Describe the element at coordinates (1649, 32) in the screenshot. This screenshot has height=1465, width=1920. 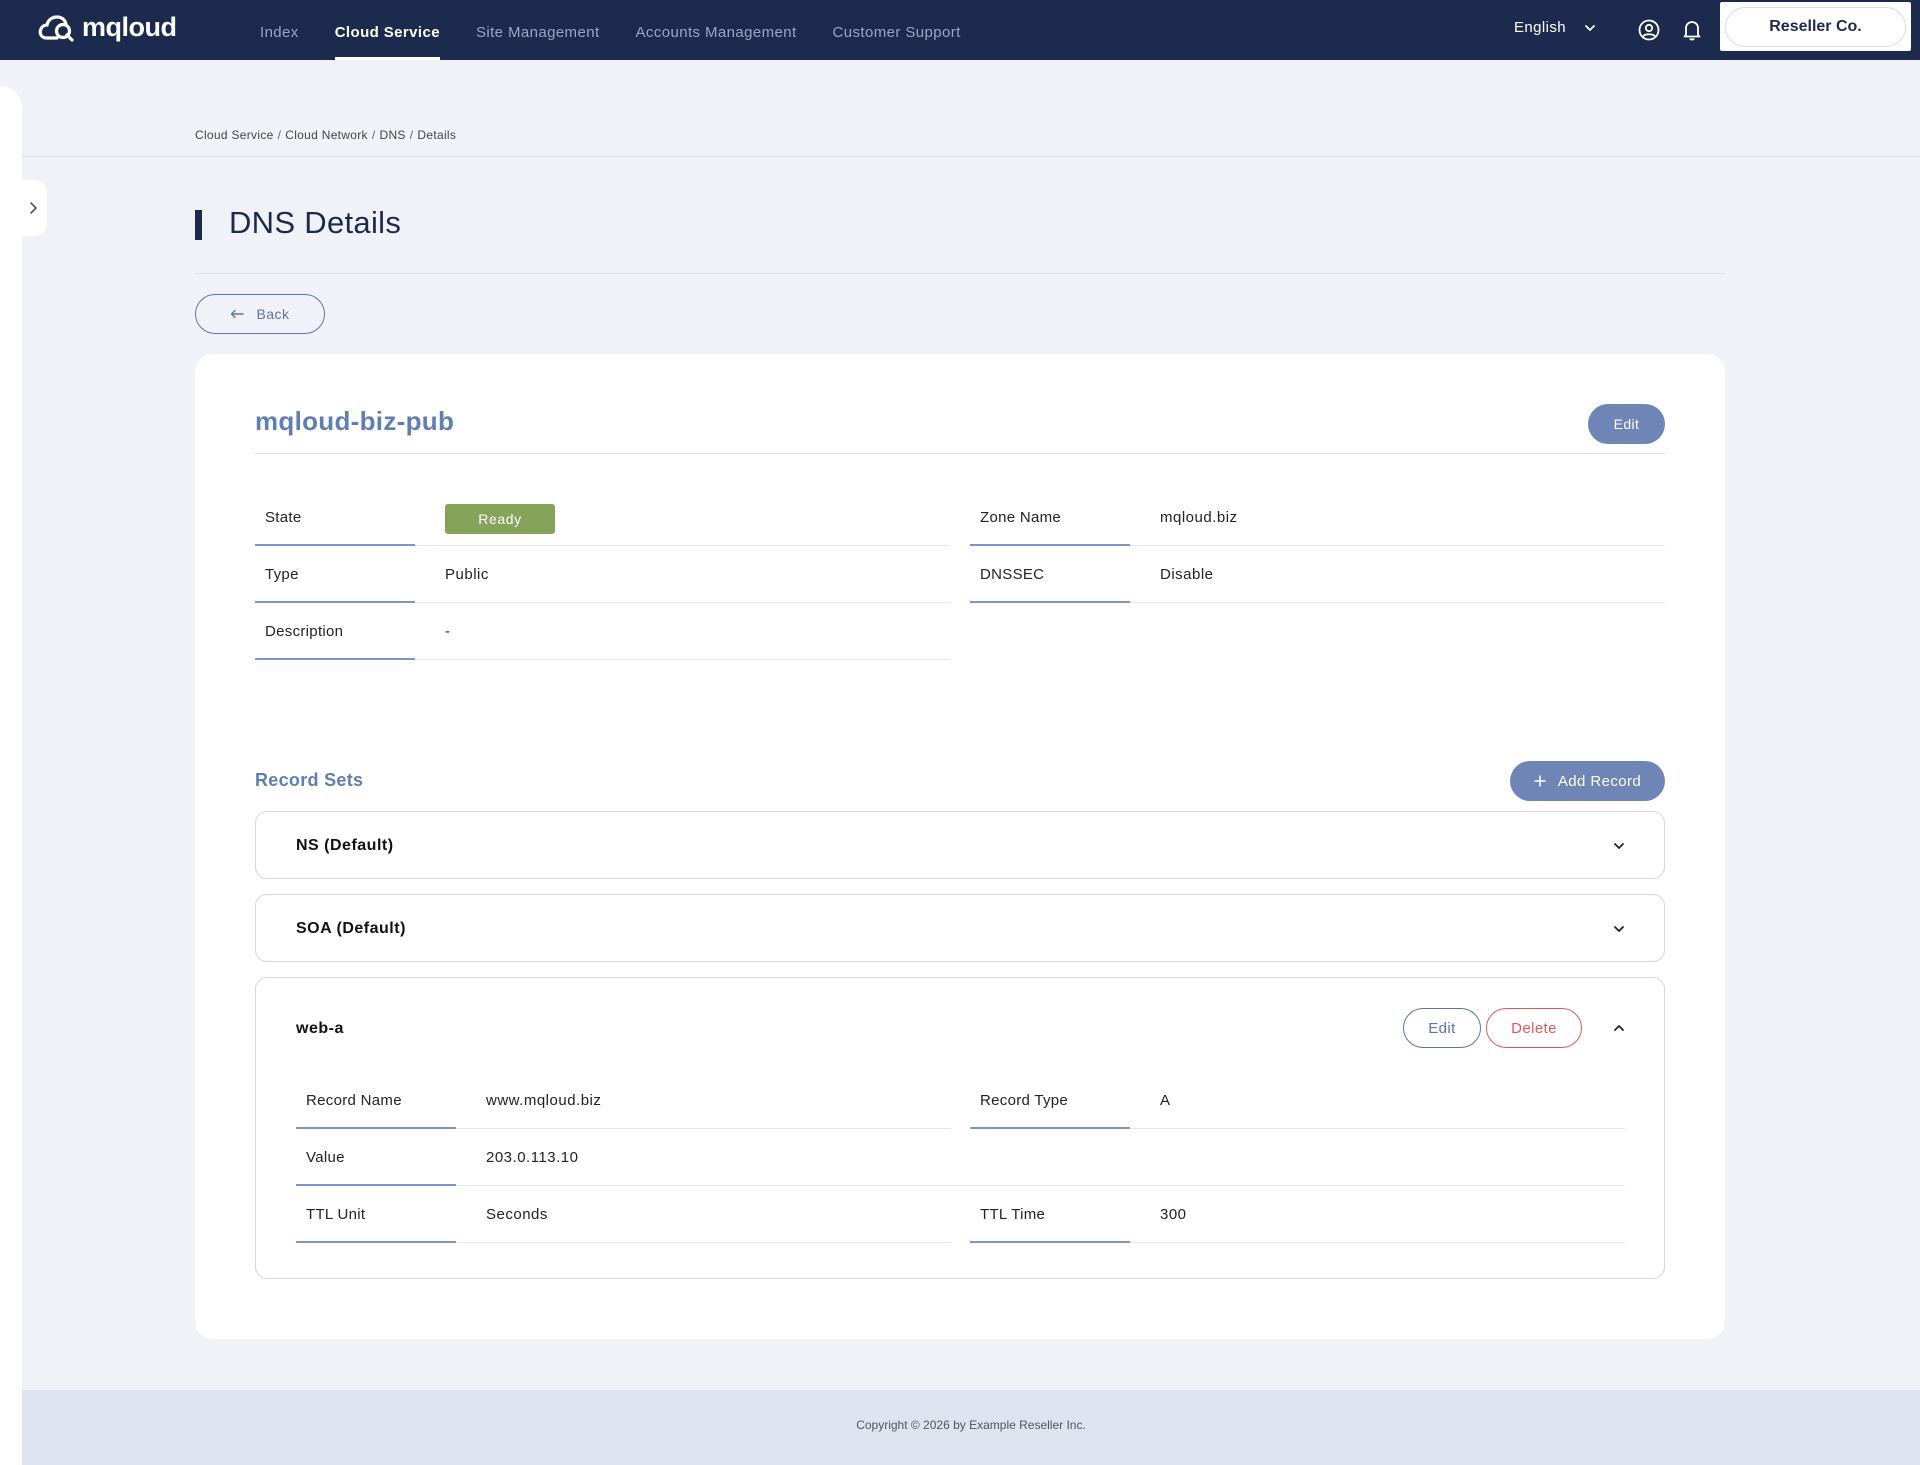
I see `user-account-icon` at that location.